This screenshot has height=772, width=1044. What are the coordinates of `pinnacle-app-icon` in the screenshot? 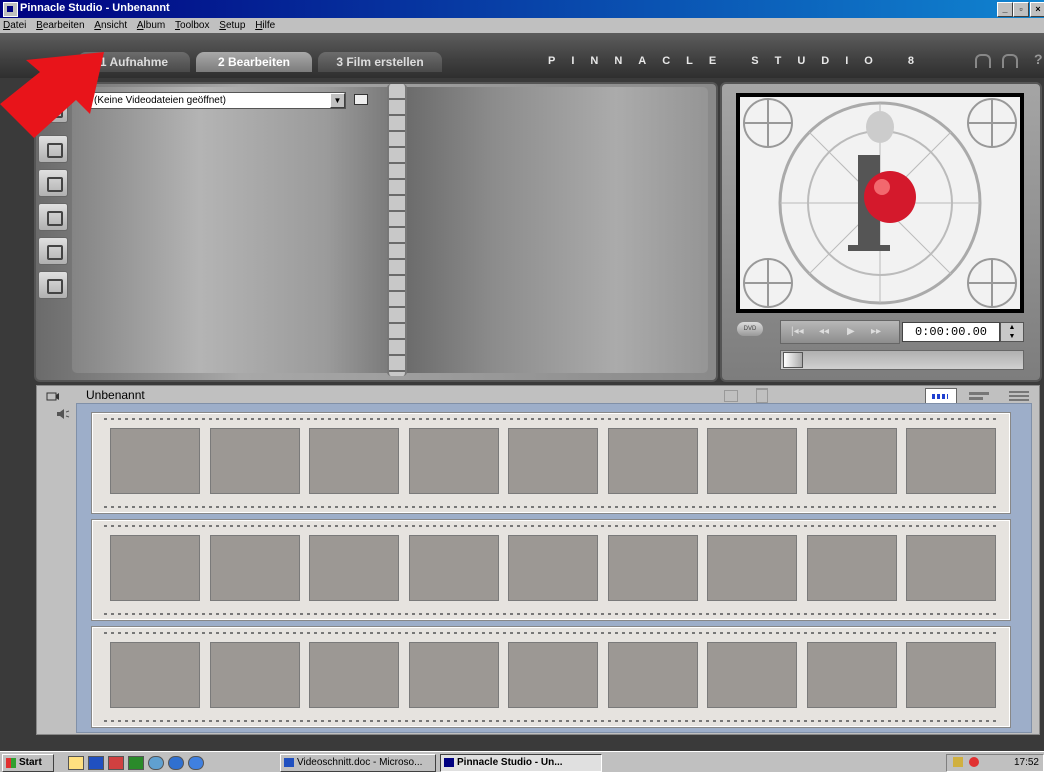 It's located at (449, 762).